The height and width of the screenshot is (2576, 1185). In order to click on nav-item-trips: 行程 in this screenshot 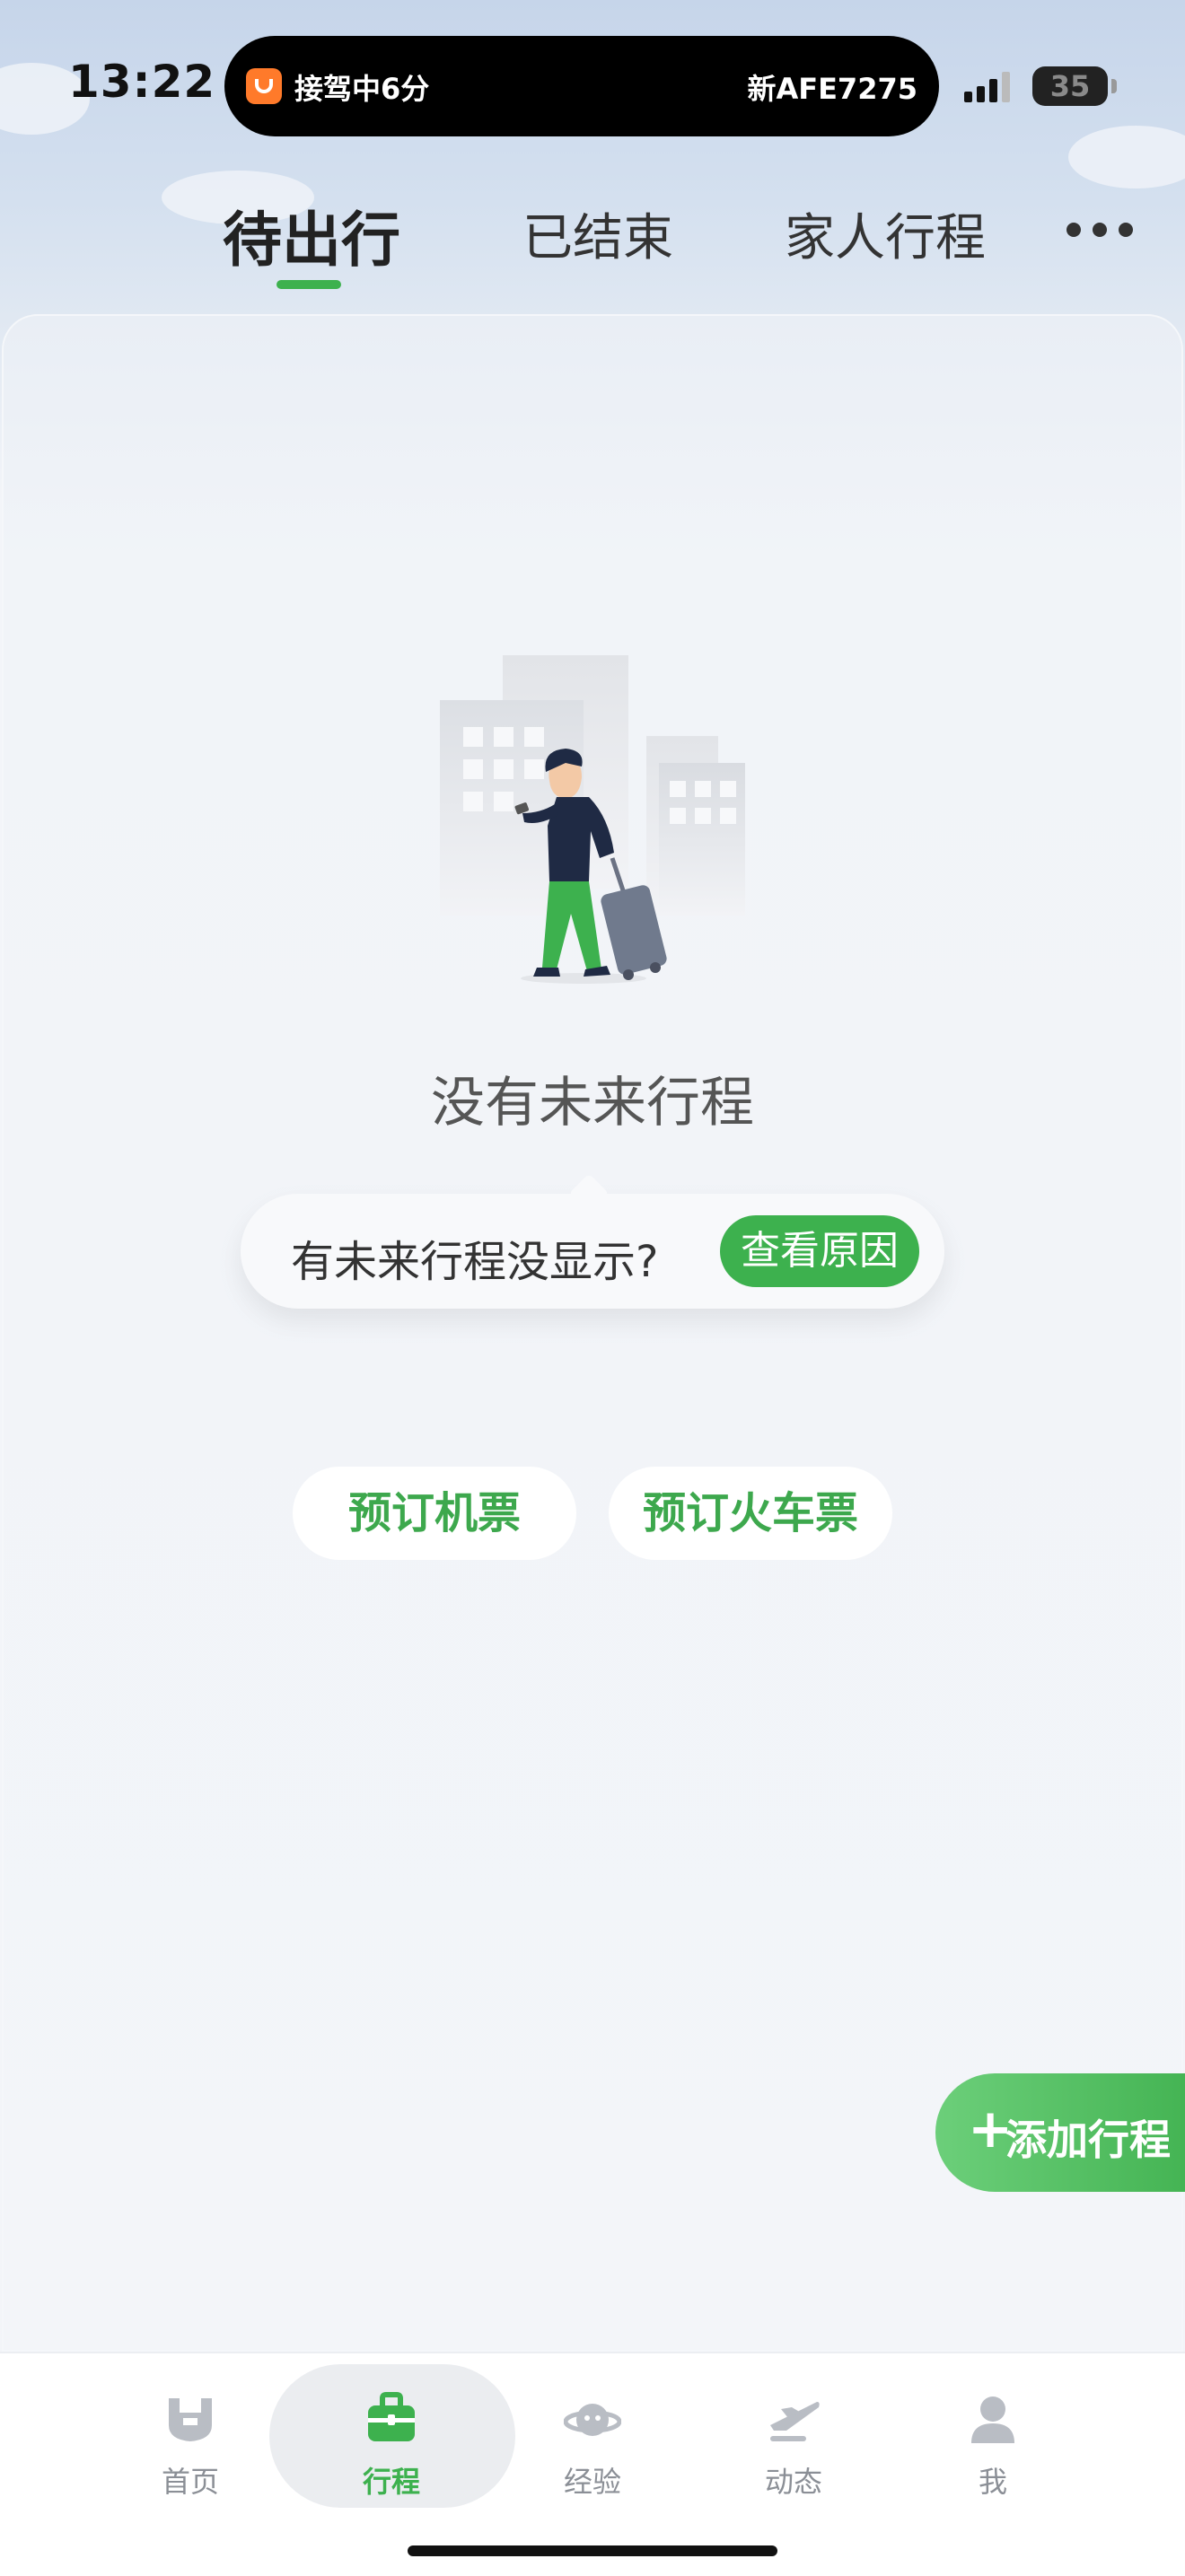, I will do `click(391, 2445)`.